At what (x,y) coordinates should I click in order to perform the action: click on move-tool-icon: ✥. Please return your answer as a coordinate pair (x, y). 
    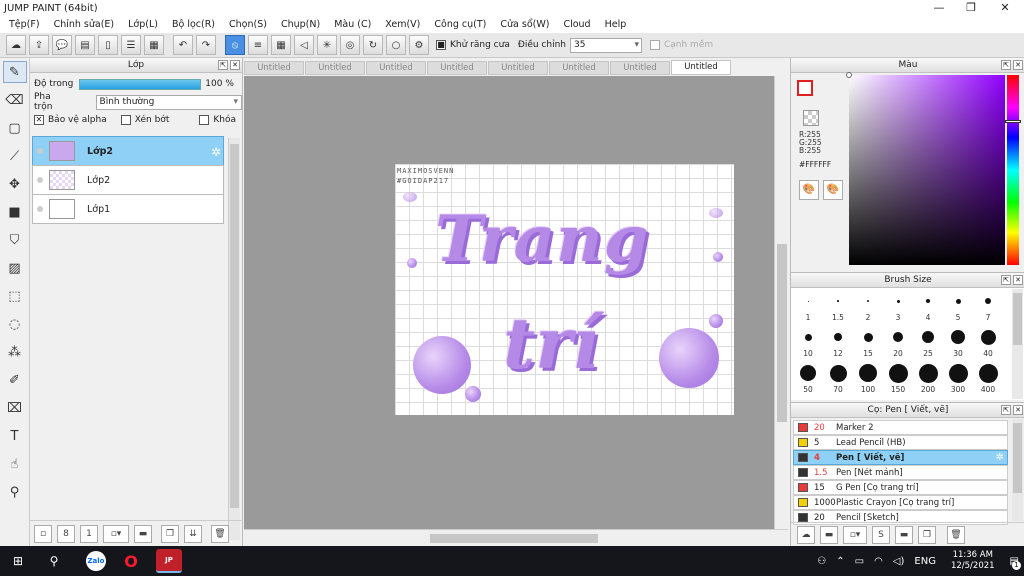
    Looking at the image, I should click on (15, 184).